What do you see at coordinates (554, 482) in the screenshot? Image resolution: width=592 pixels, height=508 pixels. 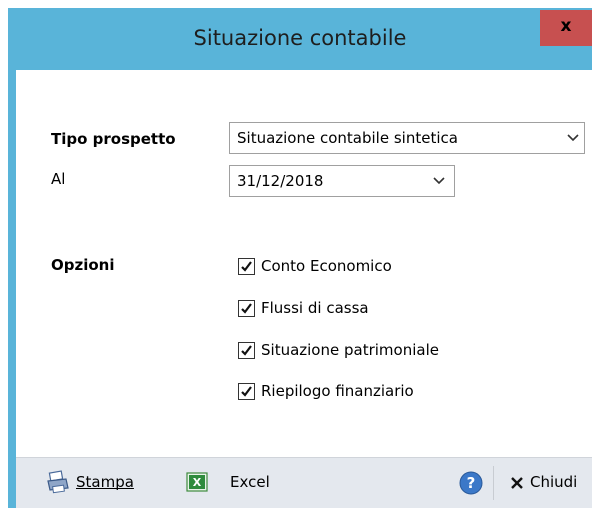 I see `chiudi-label: Chiudi` at bounding box center [554, 482].